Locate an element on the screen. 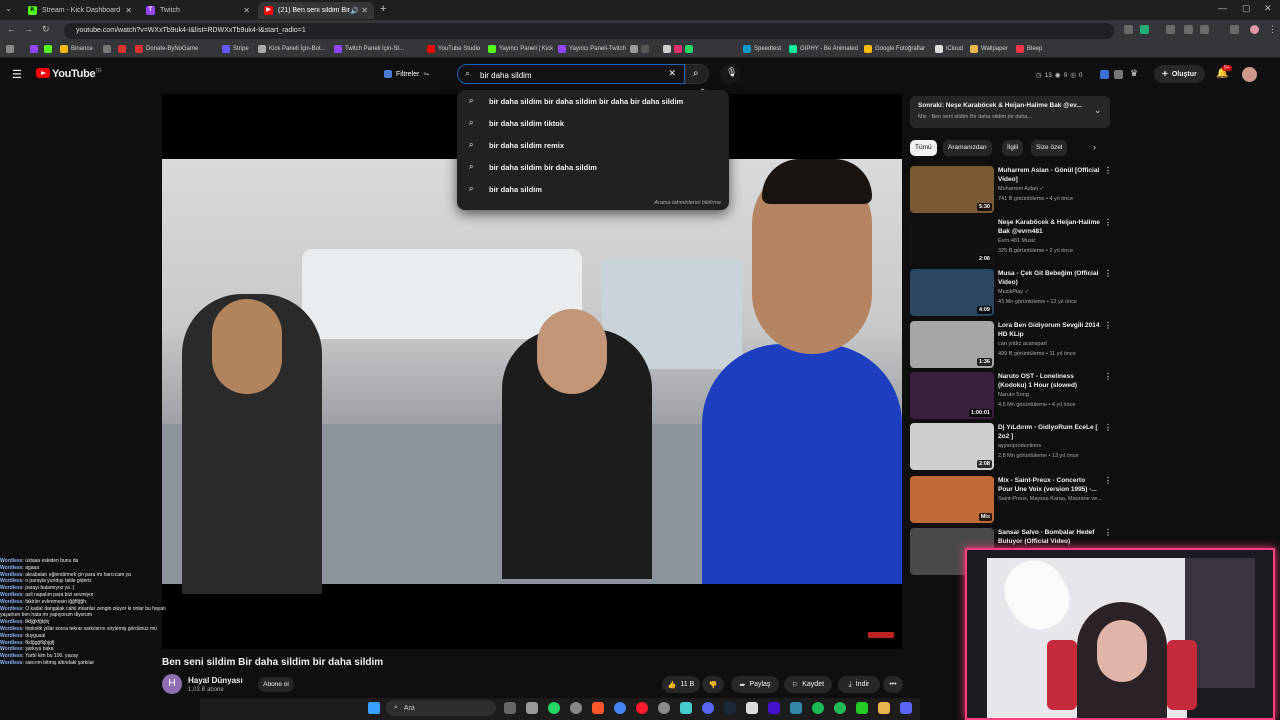 The width and height of the screenshot is (1280, 720). suggestion-item: ⌕ bir daha sildim remix is located at coordinates (516, 145).